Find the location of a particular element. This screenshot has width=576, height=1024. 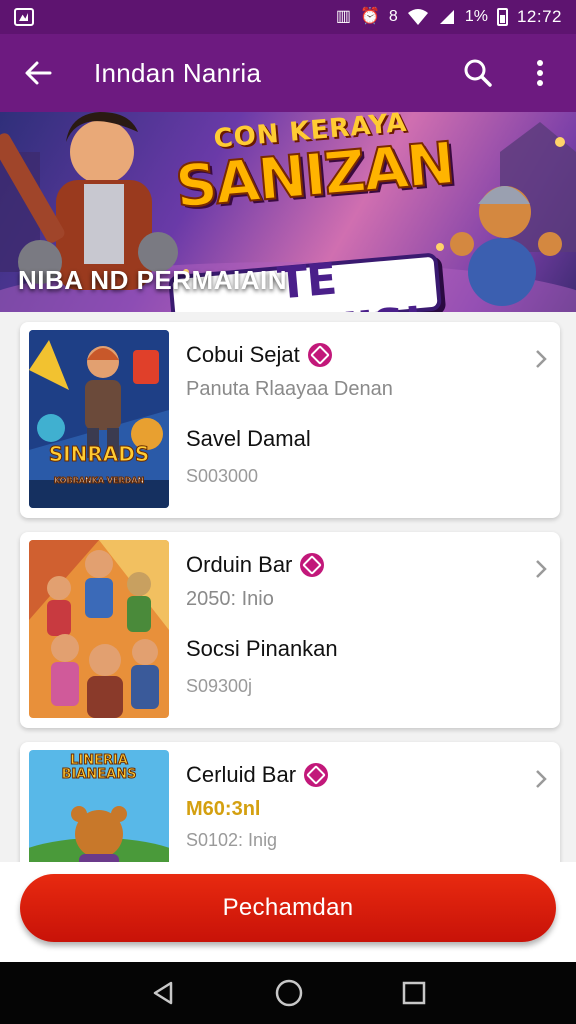

thumbnail-title: LINERIA BIANEANS is located at coordinates (99, 767).